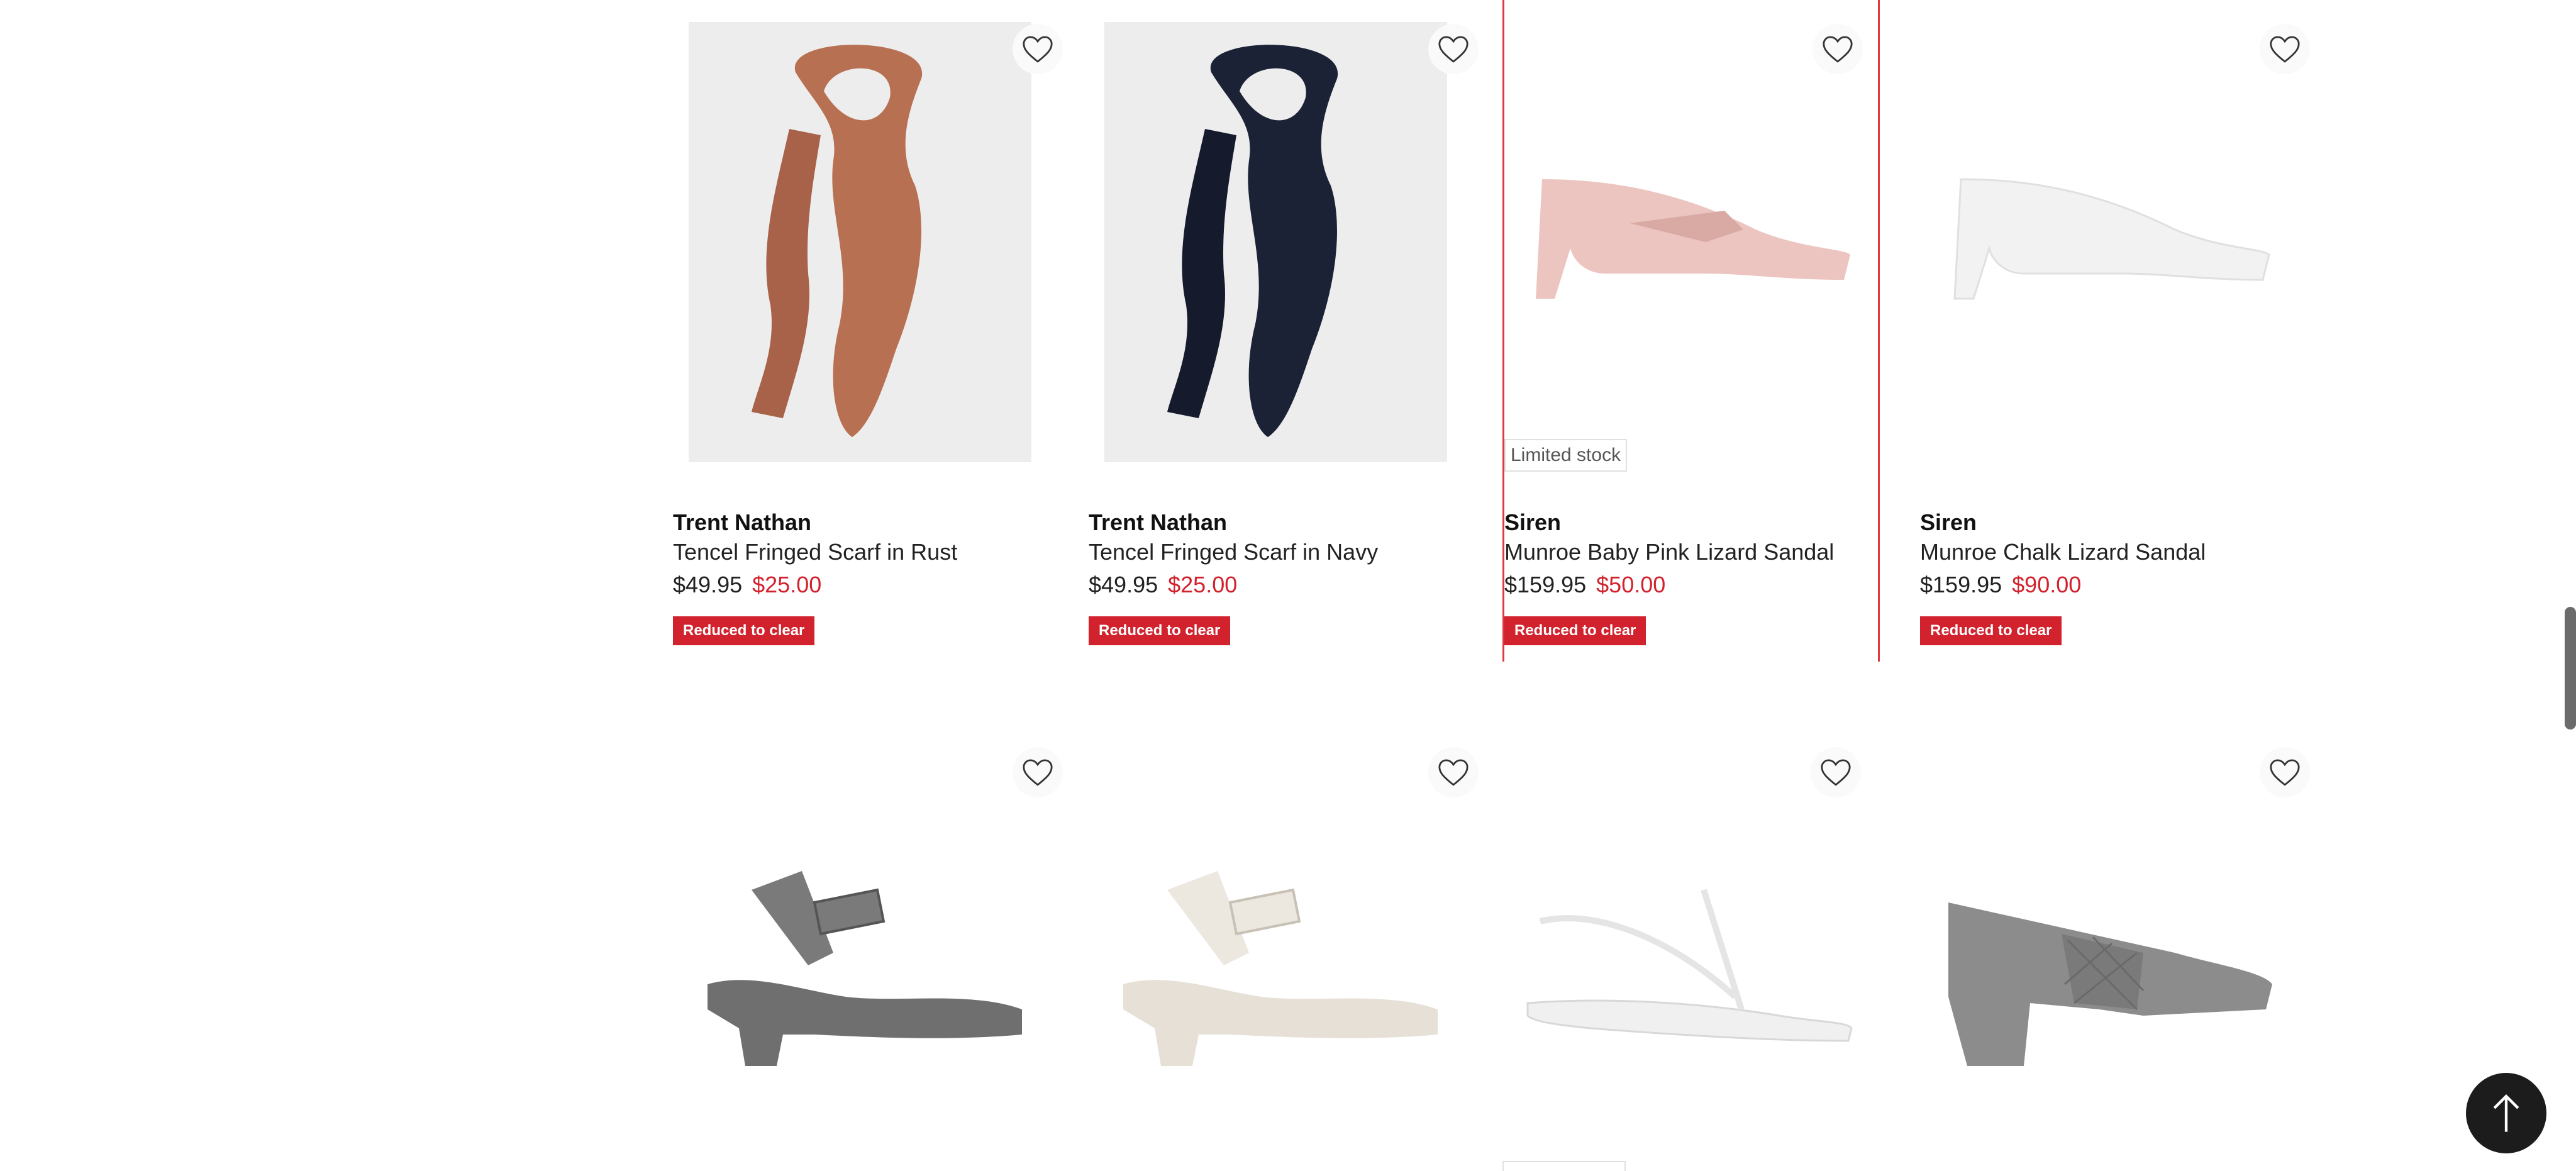 This screenshot has width=2576, height=1171. I want to click on arrow-up-icon, so click(2506, 1113).